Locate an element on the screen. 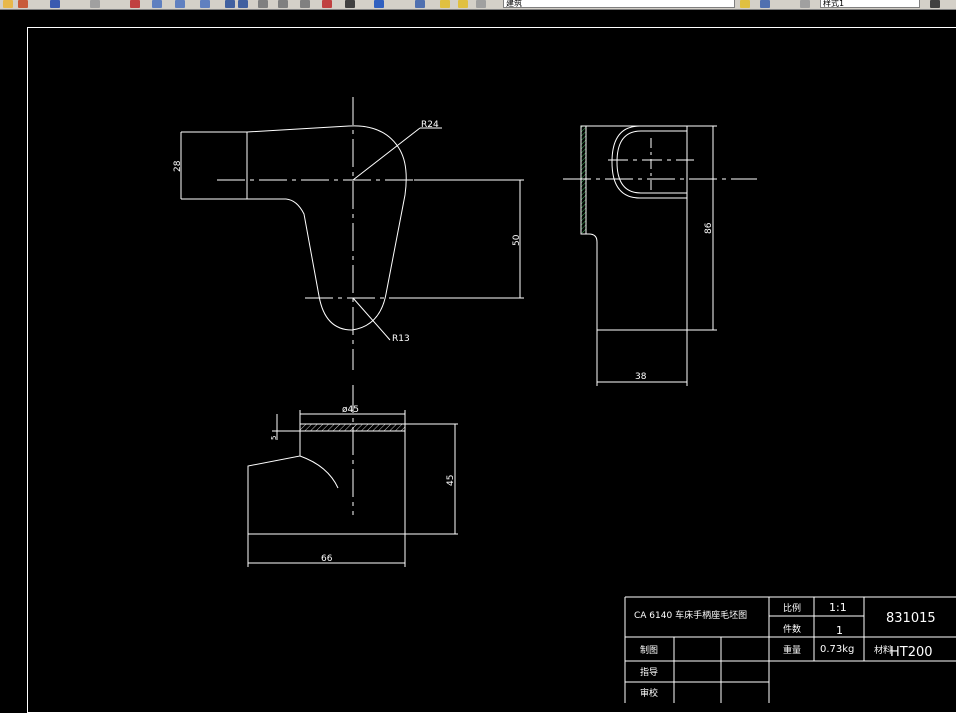 Image resolution: width=956 pixels, height=713 pixels. dim-66: 66 is located at coordinates (327, 559).